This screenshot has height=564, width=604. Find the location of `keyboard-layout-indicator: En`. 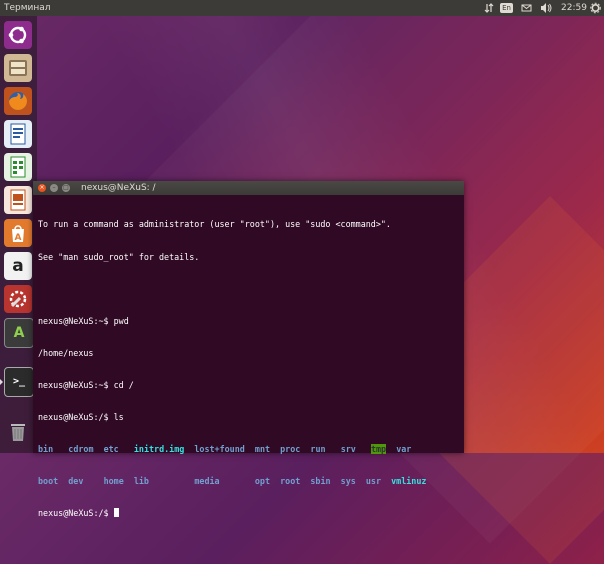

keyboard-layout-indicator: En is located at coordinates (506, 8).